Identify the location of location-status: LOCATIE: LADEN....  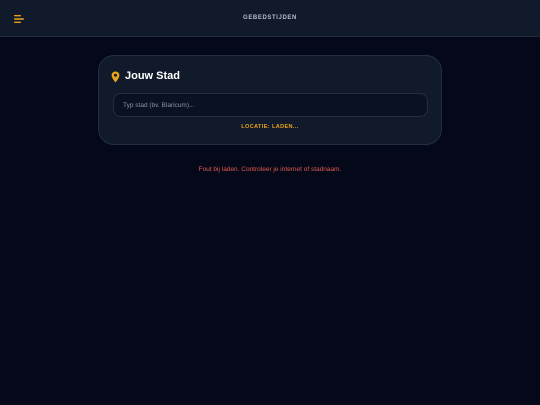
(270, 127).